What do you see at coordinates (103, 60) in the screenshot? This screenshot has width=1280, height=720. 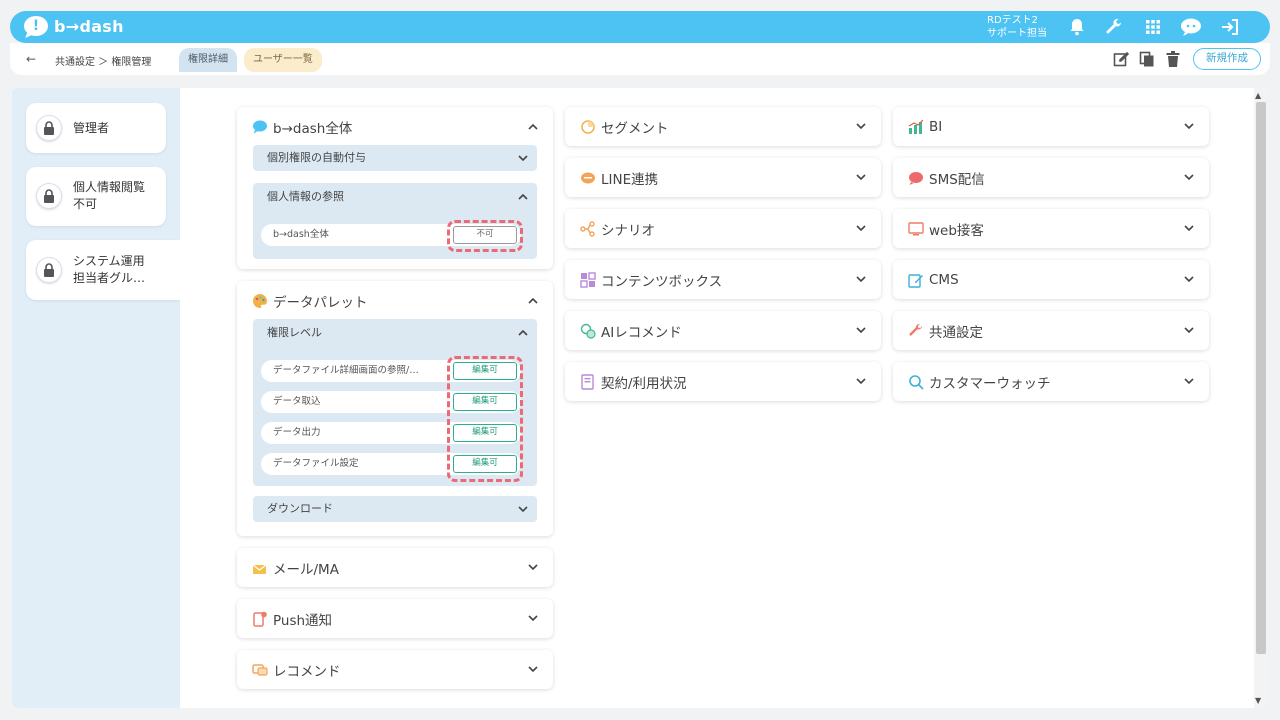 I see `breadcrumb: 共通設定 ＞ 権限管理` at bounding box center [103, 60].